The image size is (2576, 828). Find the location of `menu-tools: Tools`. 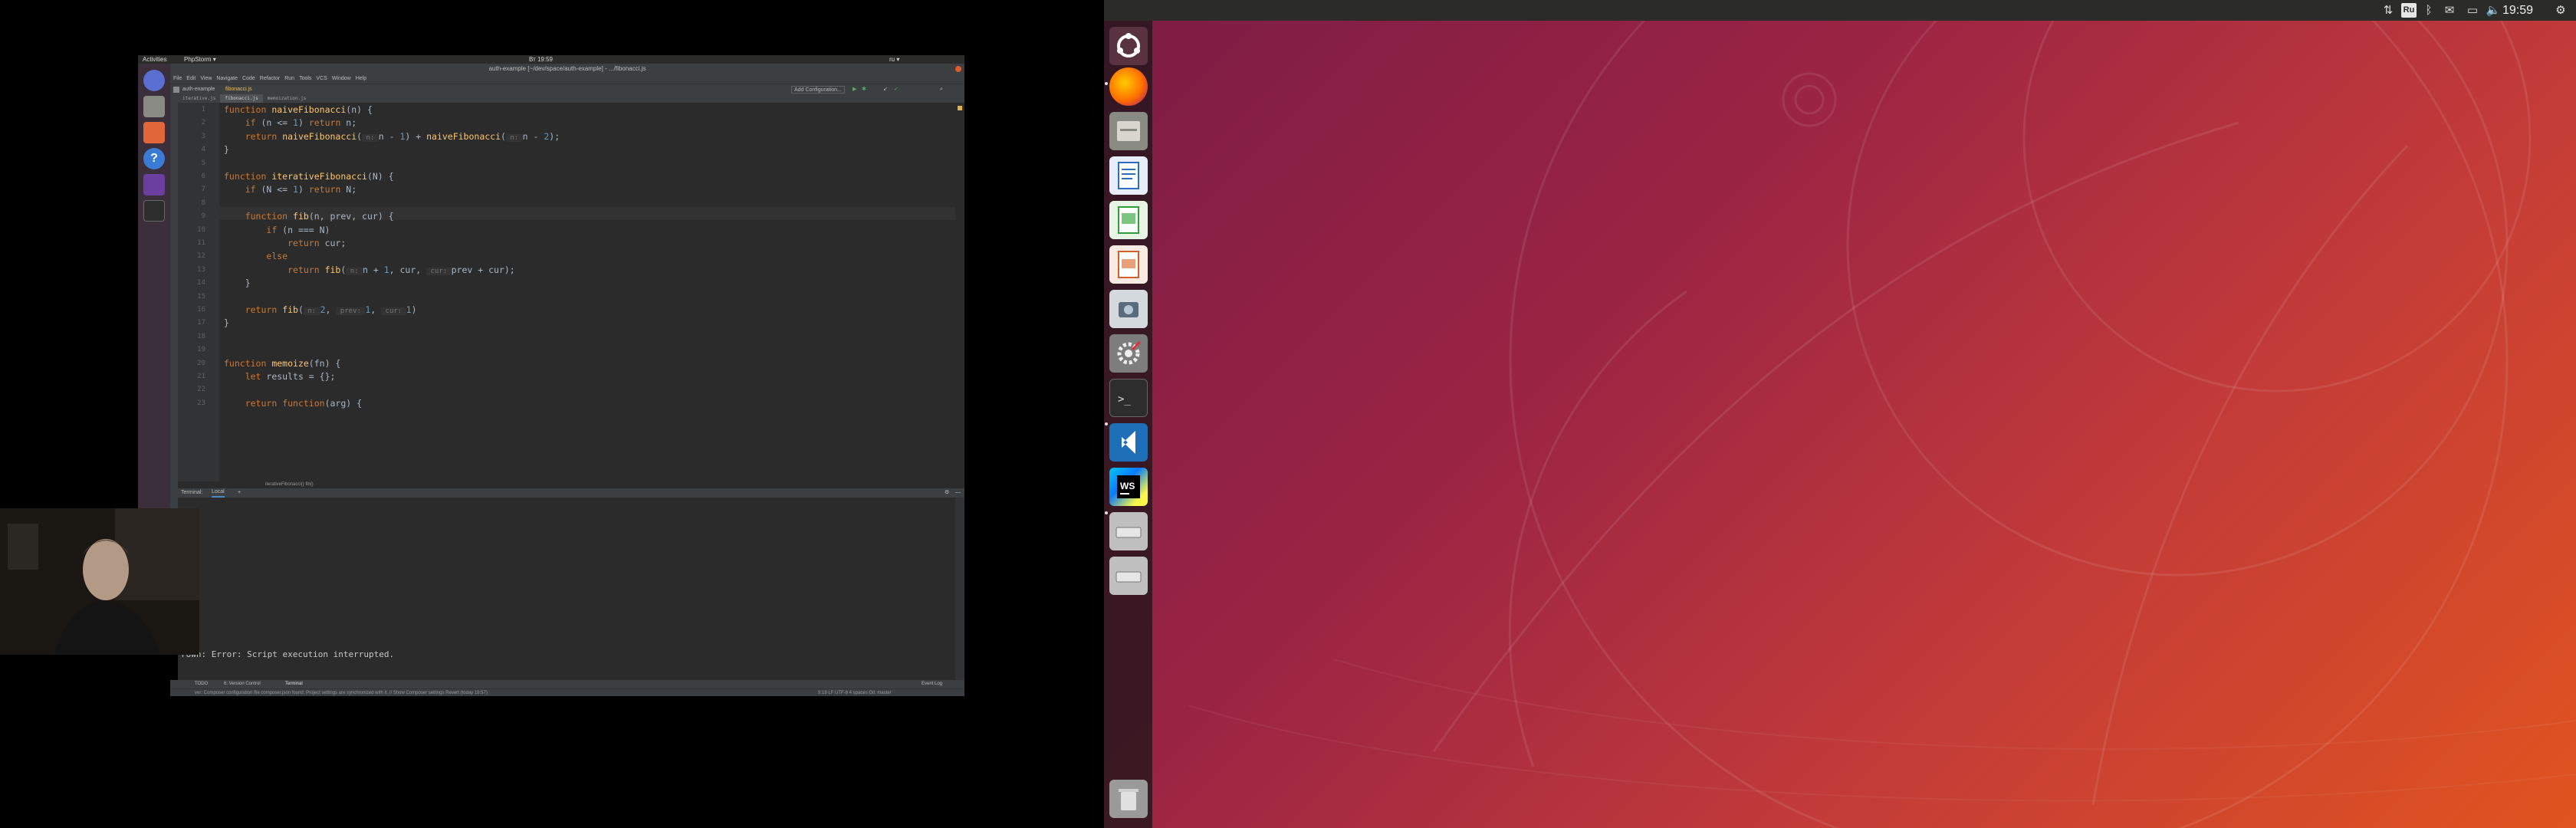

menu-tools: Tools is located at coordinates (305, 79).